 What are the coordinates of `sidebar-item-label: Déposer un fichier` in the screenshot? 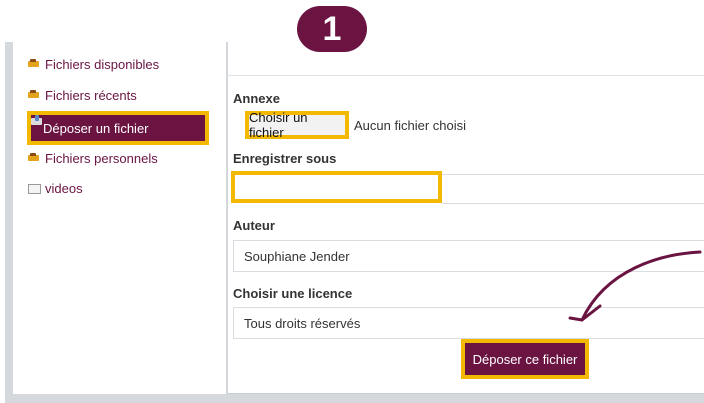 It's located at (96, 128).